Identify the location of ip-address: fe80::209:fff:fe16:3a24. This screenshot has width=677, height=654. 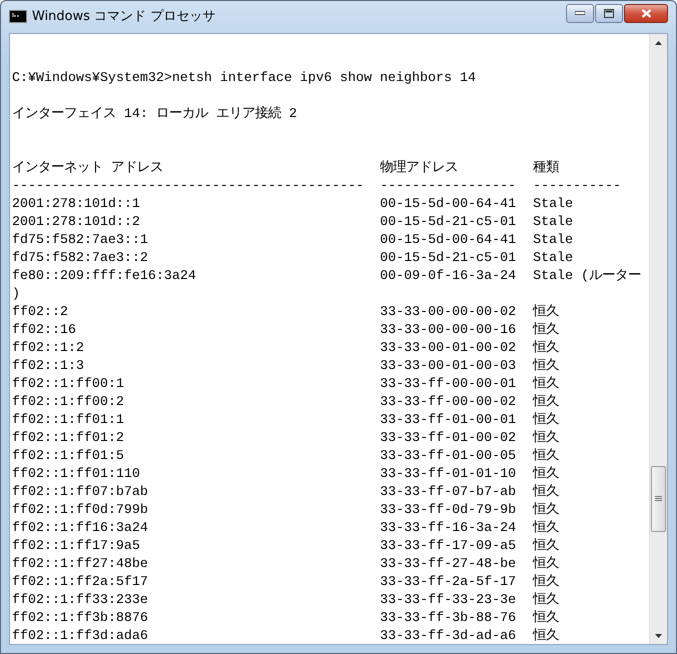
(104, 277).